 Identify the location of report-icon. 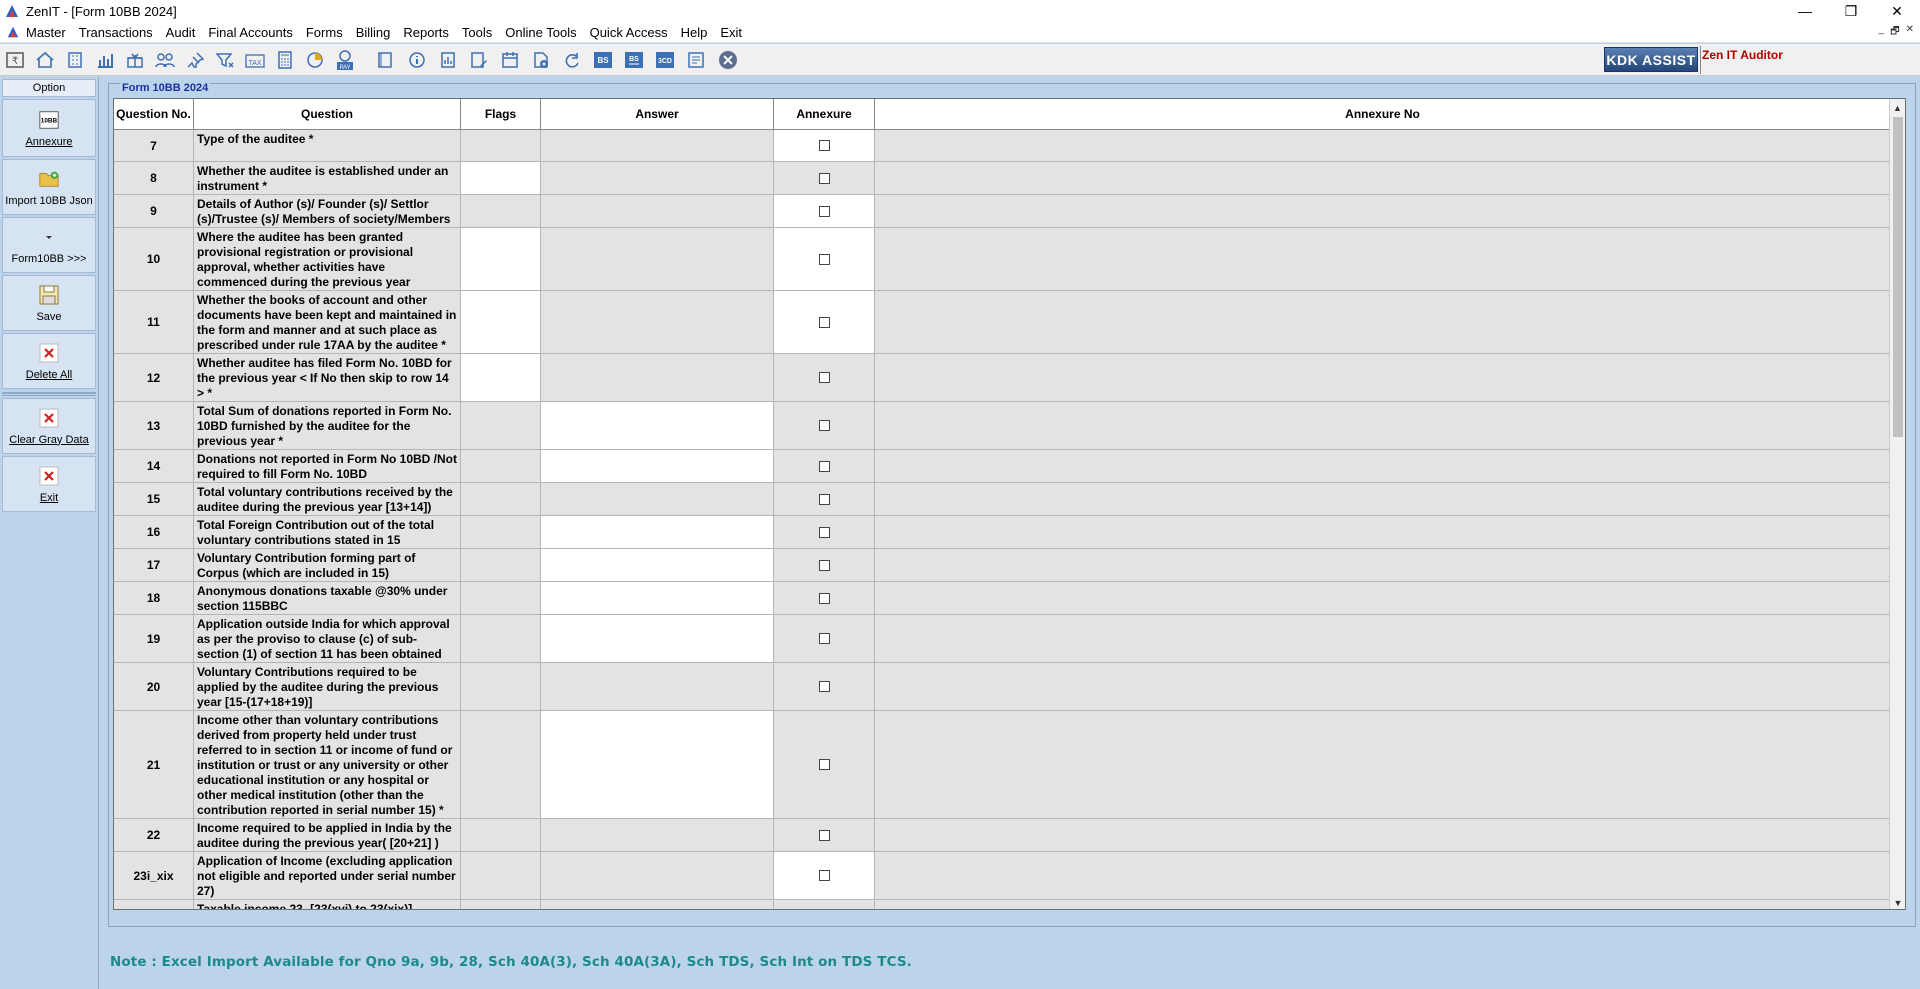
(448, 60).